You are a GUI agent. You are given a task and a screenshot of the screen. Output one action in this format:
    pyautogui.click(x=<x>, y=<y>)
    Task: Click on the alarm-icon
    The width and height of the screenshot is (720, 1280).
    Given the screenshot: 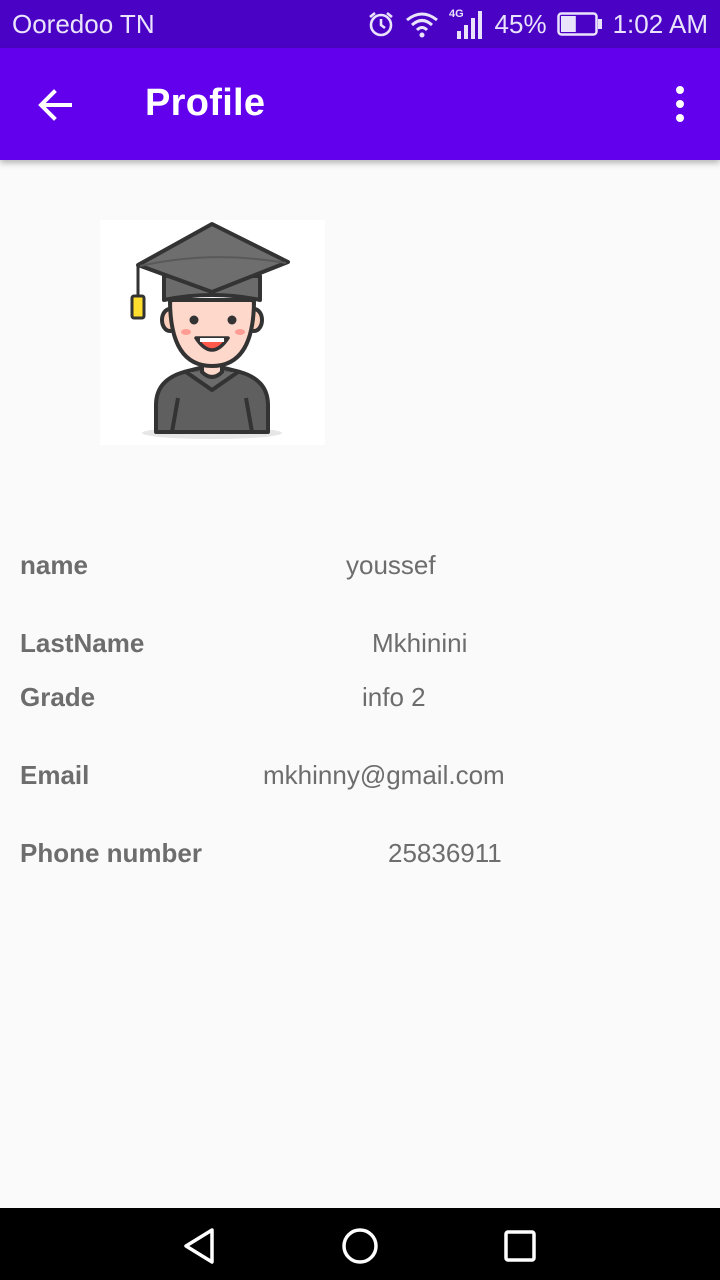 What is the action you would take?
    pyautogui.click(x=380, y=24)
    